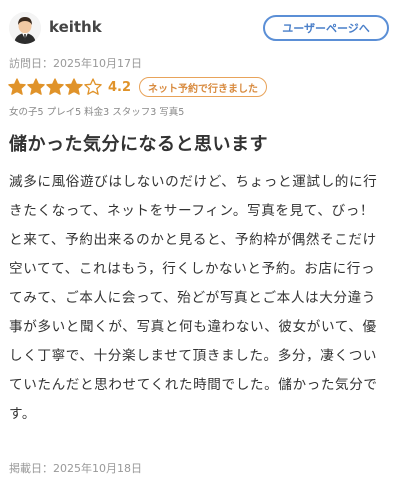 This screenshot has height=480, width=400. Describe the element at coordinates (93, 86) in the screenshot. I see `star-empty-icon` at that location.